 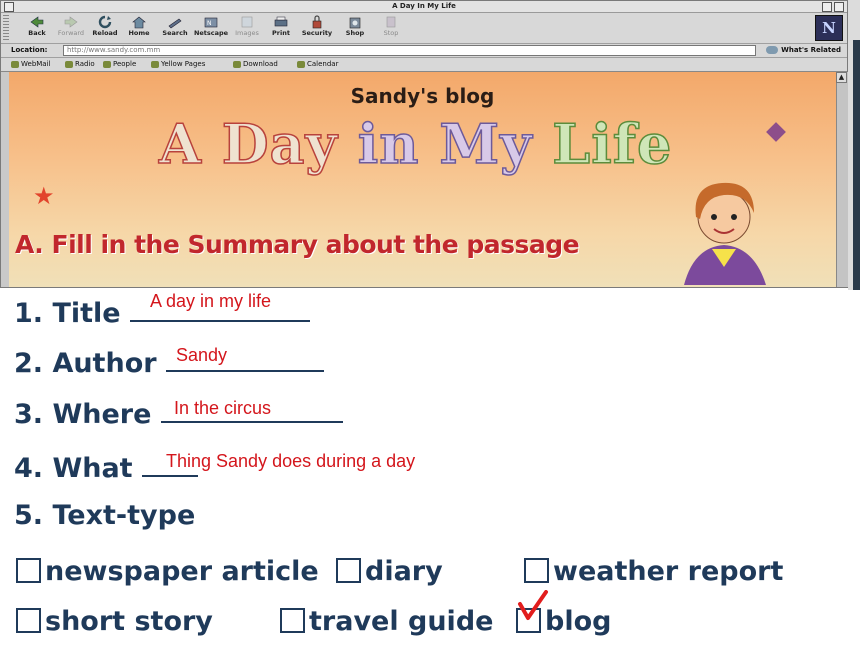 What do you see at coordinates (85, 64) in the screenshot?
I see `bookmark-label: Radio` at bounding box center [85, 64].